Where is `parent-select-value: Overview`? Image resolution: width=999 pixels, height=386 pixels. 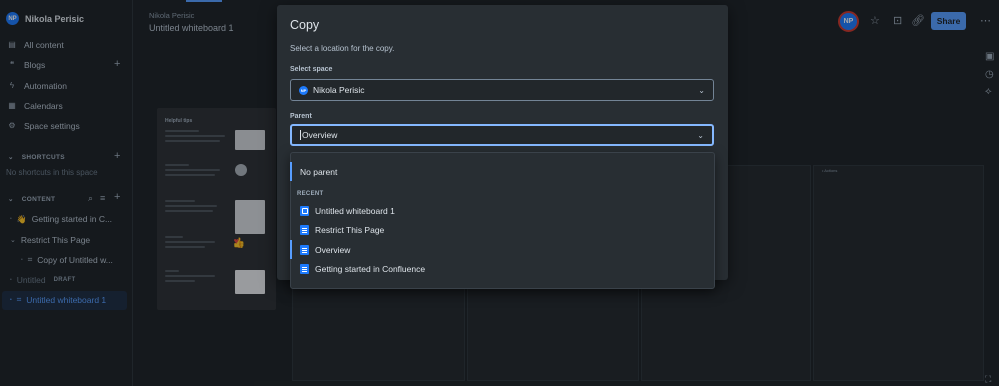
parent-select-value: Overview is located at coordinates (320, 135).